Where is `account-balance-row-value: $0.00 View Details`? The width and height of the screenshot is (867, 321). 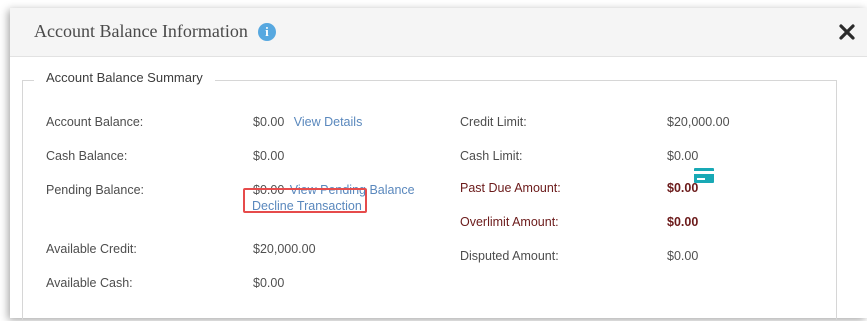 account-balance-row-value: $0.00 View Details is located at coordinates (307, 122).